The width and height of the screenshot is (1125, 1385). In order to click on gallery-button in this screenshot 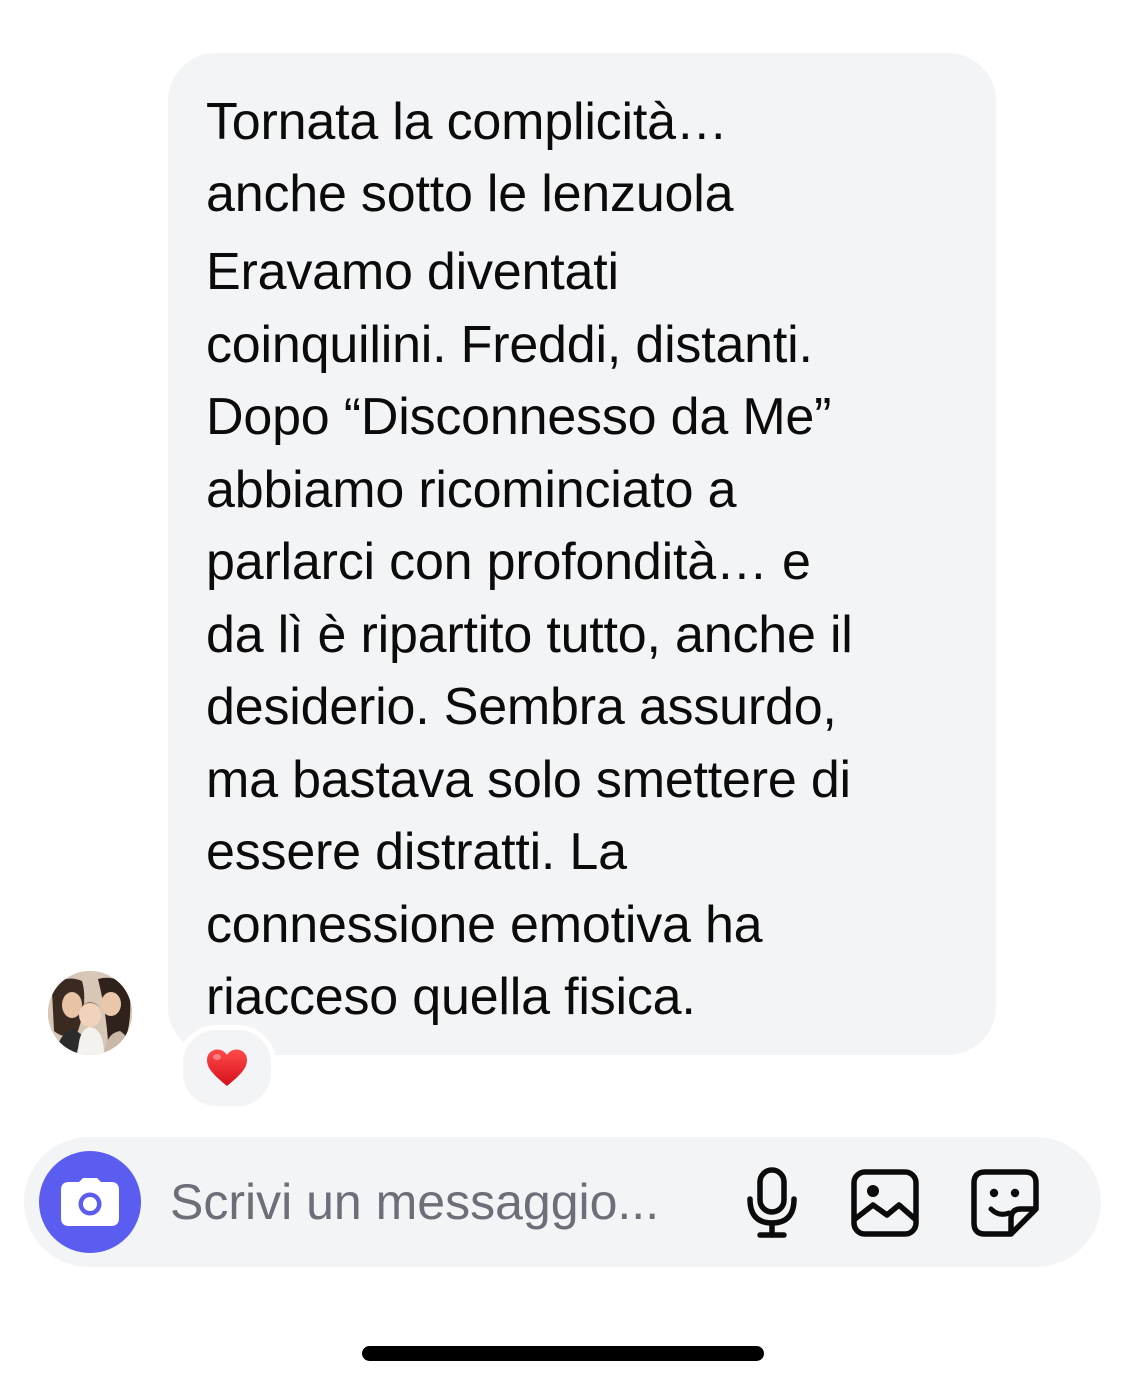, I will do `click(885, 1203)`.